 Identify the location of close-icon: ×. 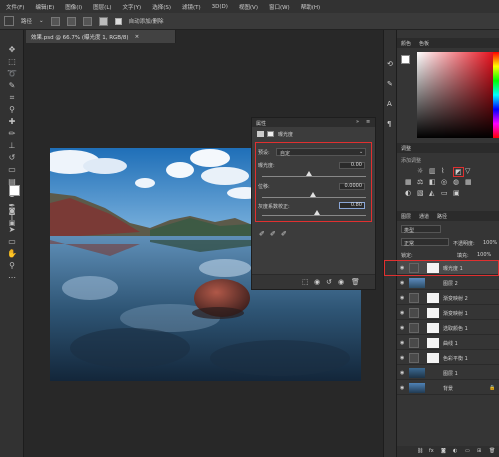
(137, 37).